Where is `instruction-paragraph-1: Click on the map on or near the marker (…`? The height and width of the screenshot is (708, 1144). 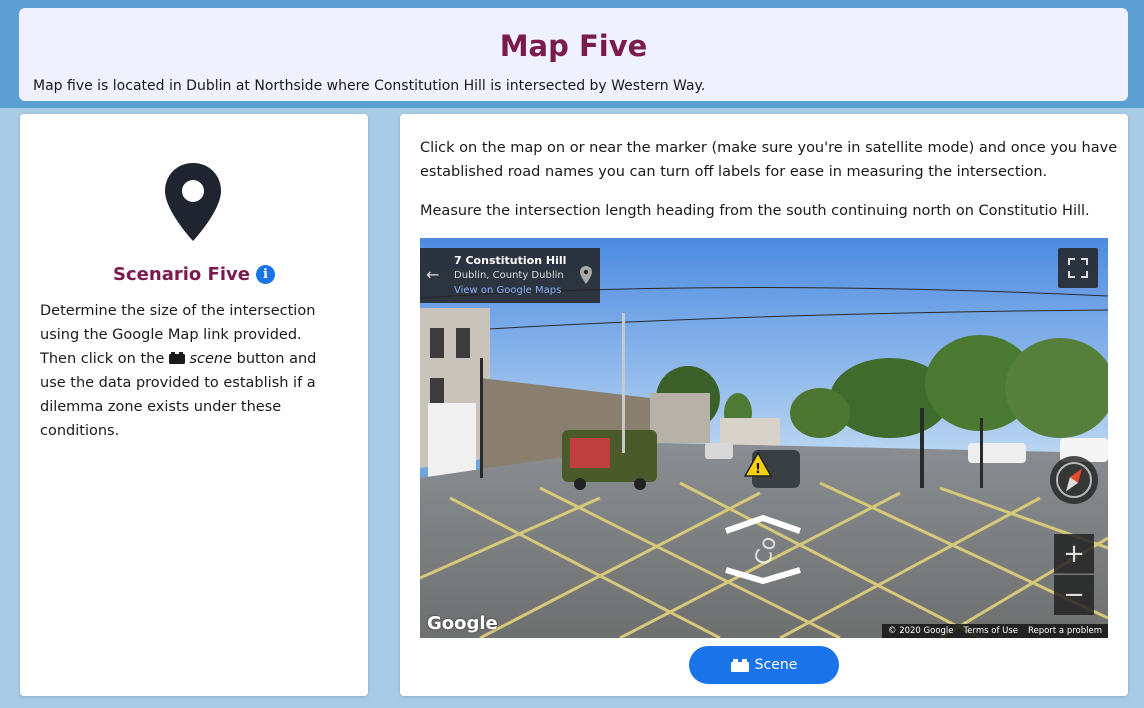 instruction-paragraph-1: Click on the map on or near the marker (… is located at coordinates (769, 160).